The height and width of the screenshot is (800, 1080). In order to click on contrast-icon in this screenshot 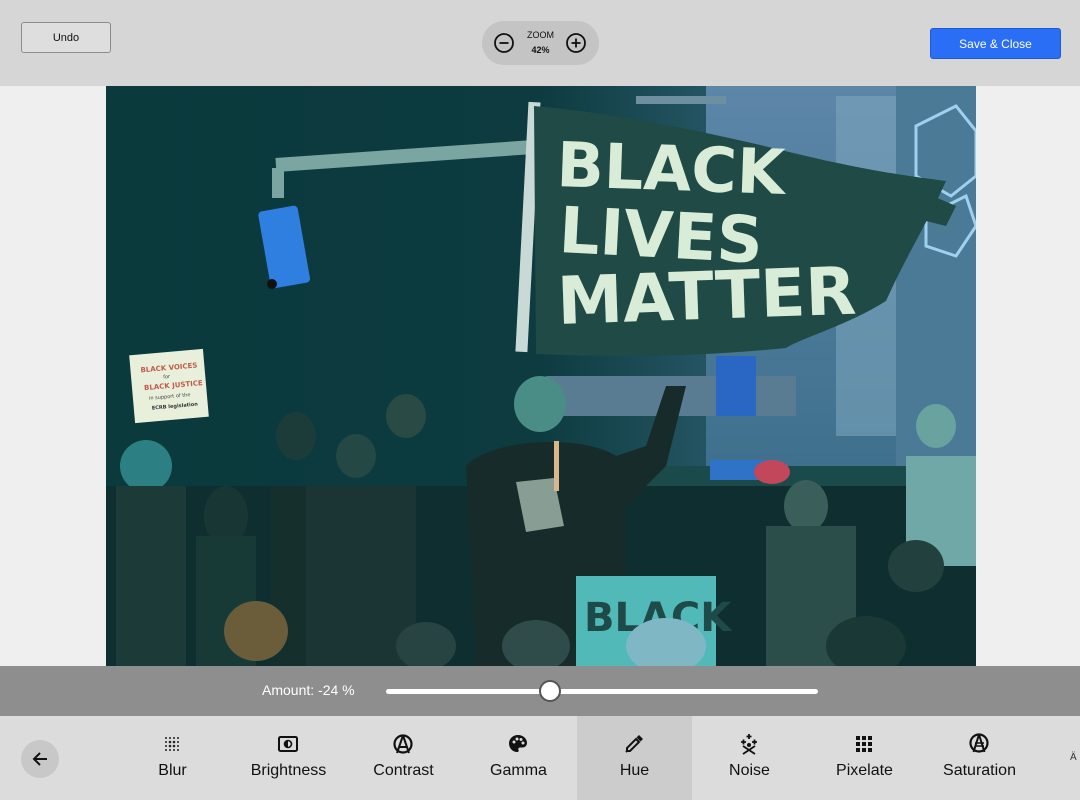, I will do `click(403, 744)`.